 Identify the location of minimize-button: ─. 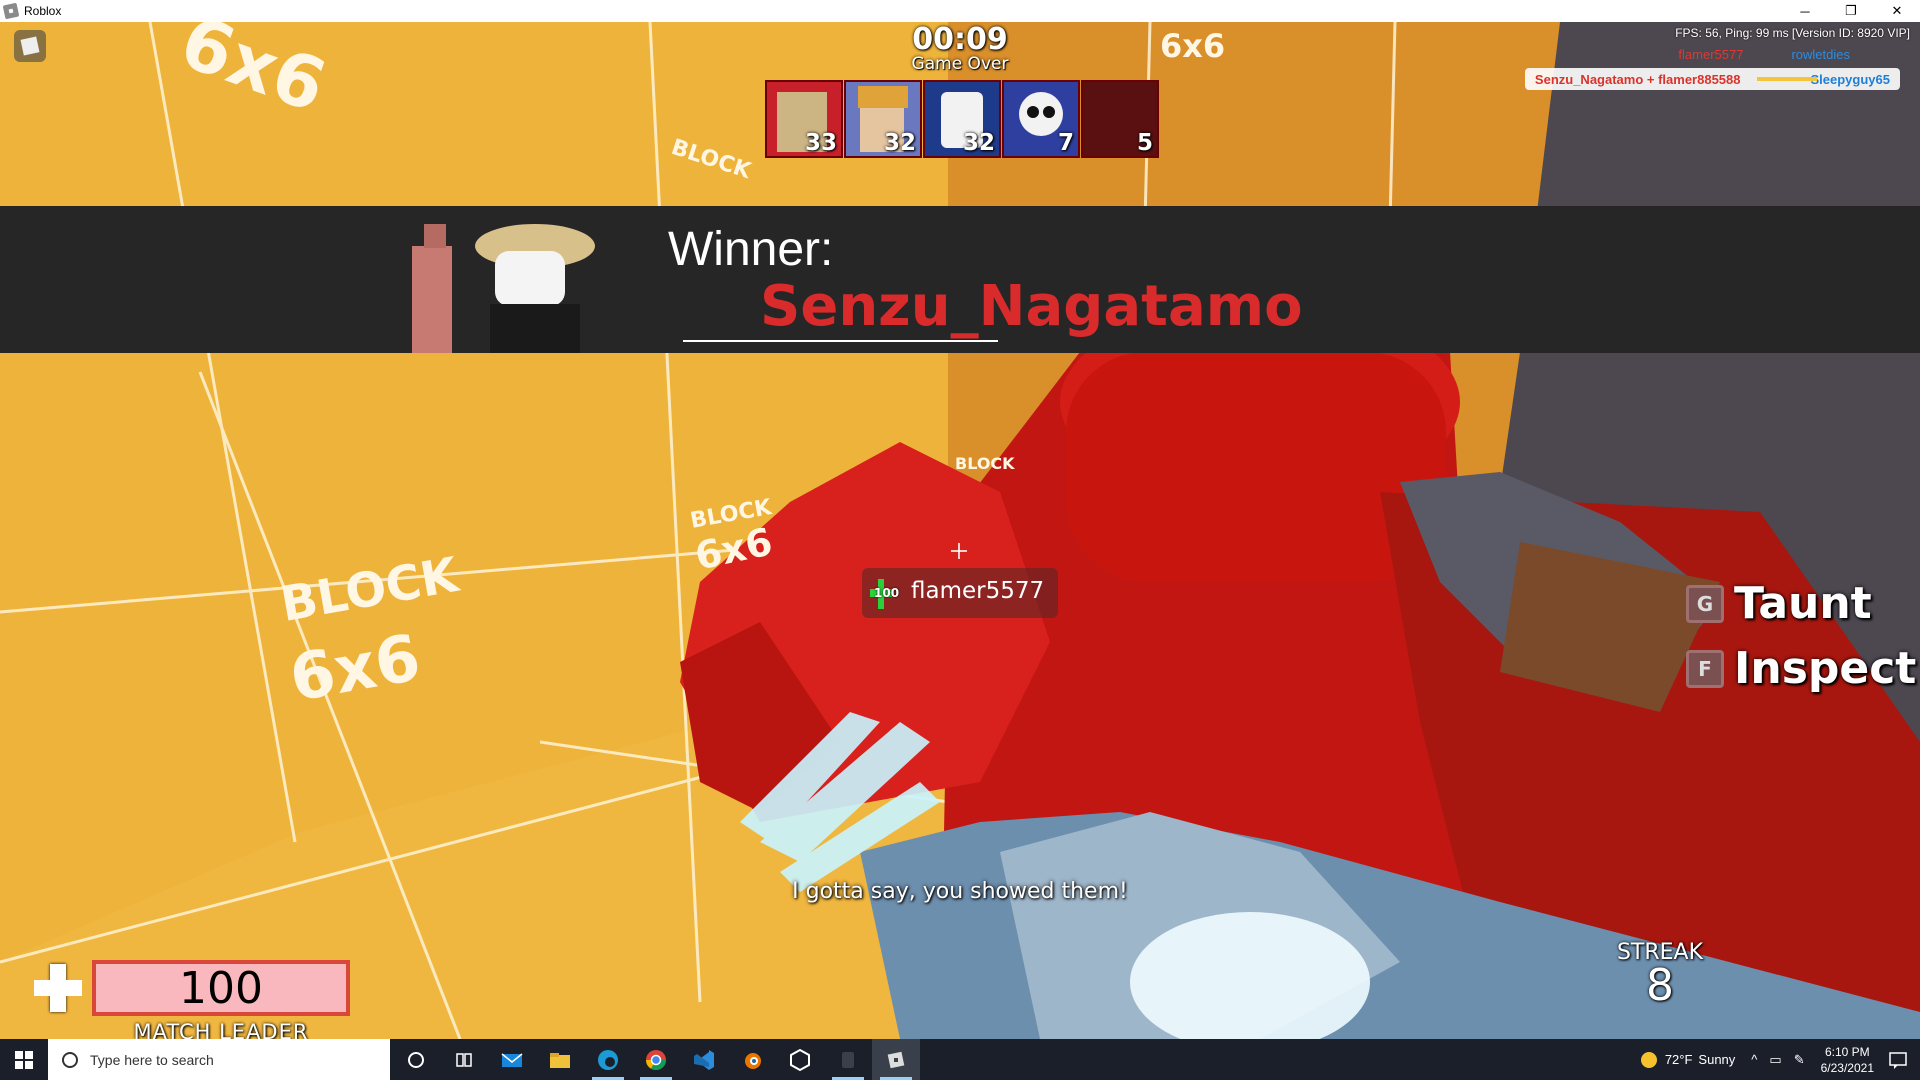
(1805, 11).